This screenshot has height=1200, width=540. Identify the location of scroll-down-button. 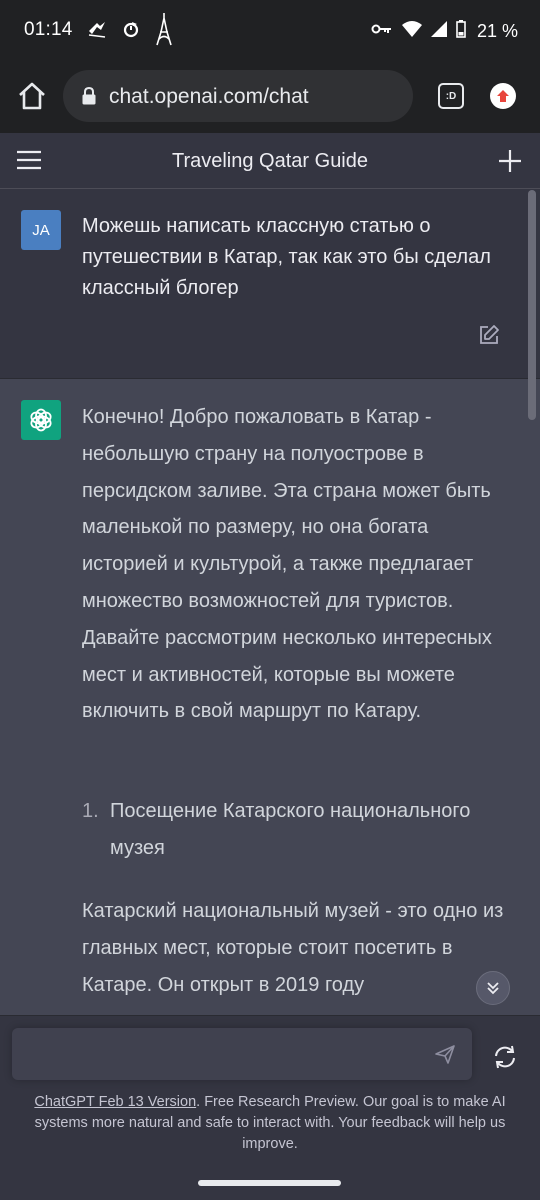
(493, 988).